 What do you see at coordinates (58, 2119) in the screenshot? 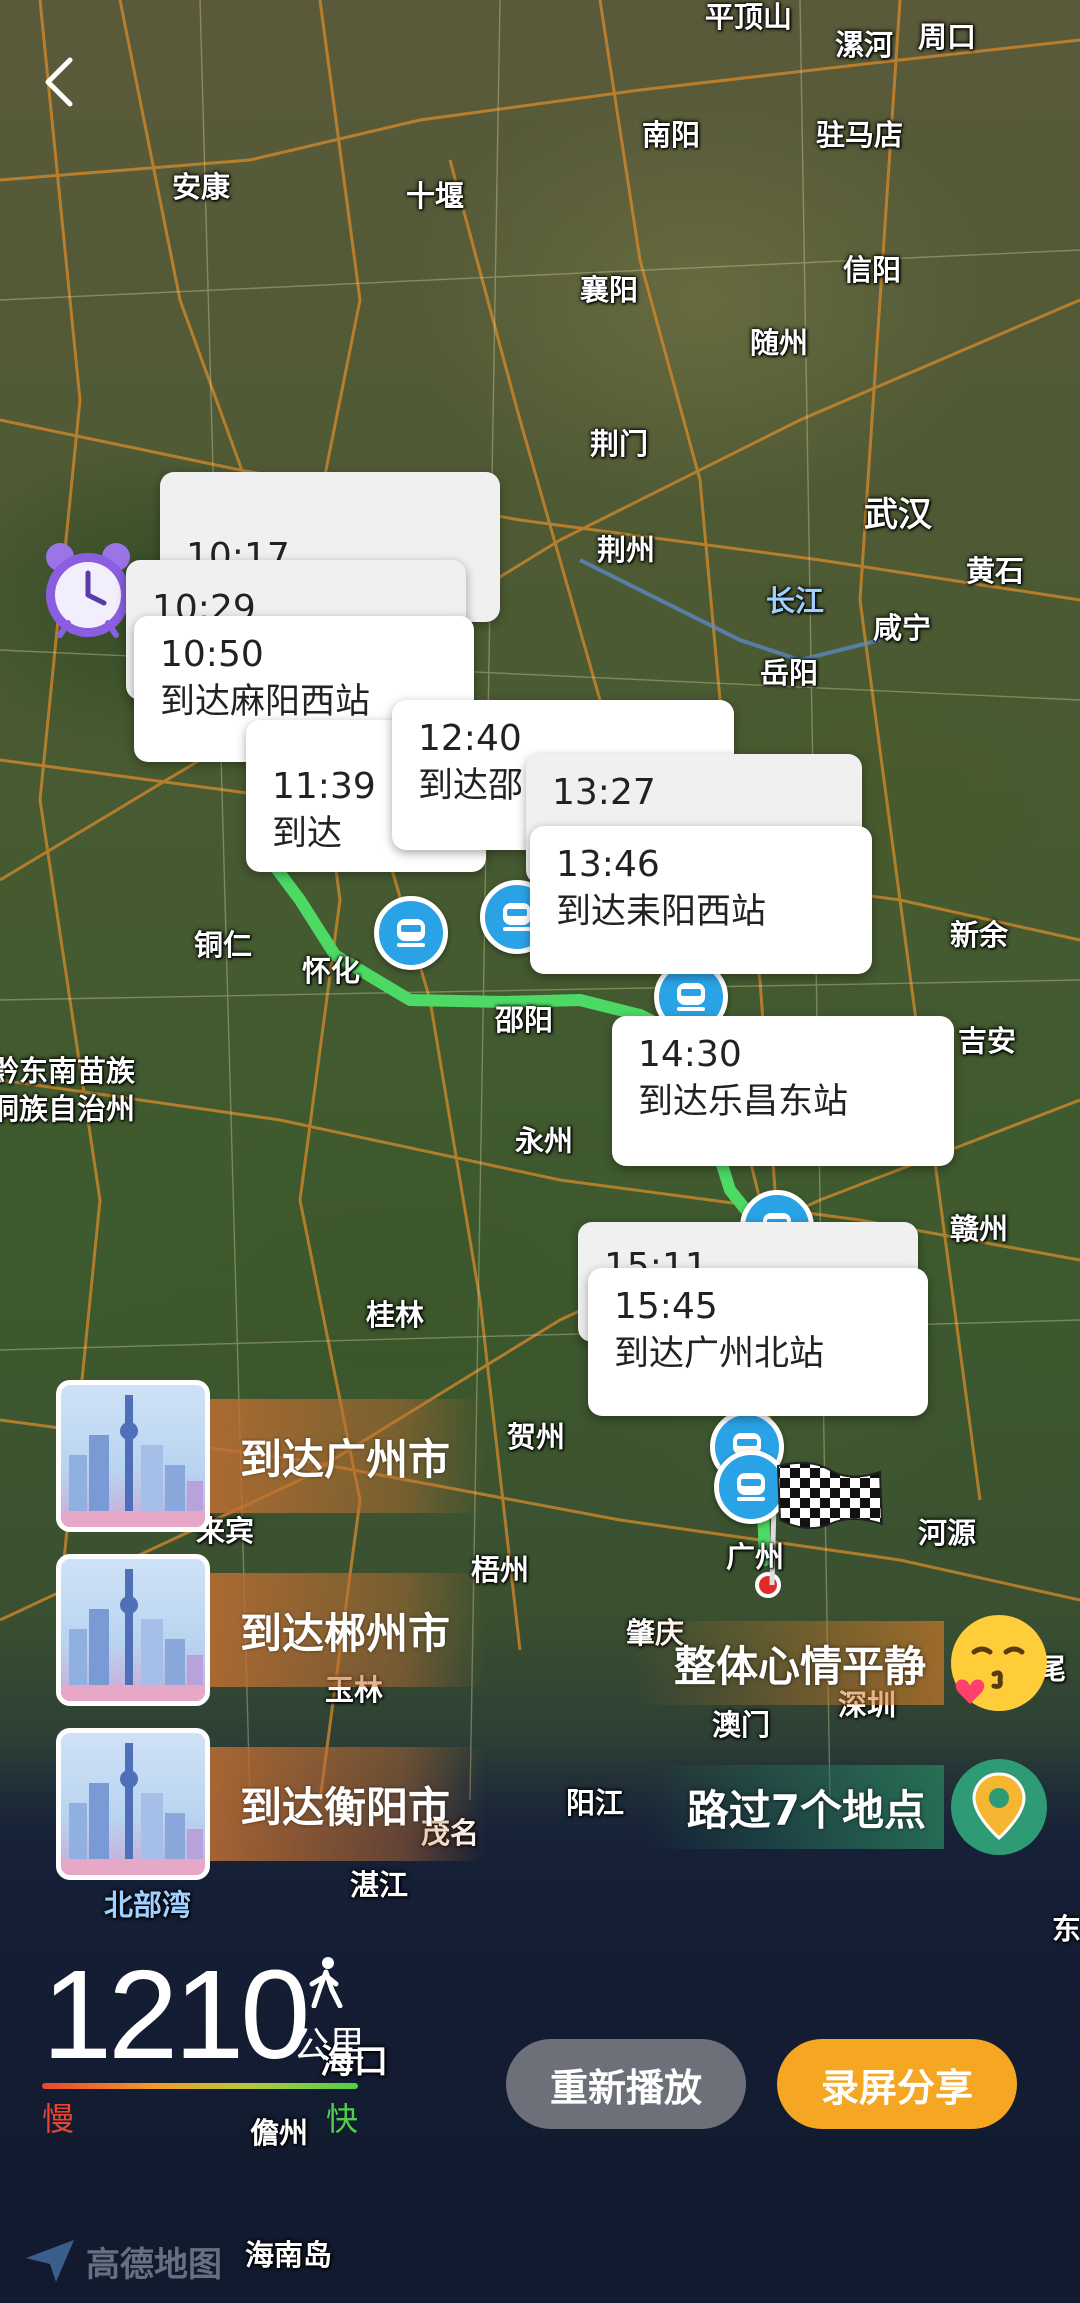
I see `speed-slow-label: 慢` at bounding box center [58, 2119].